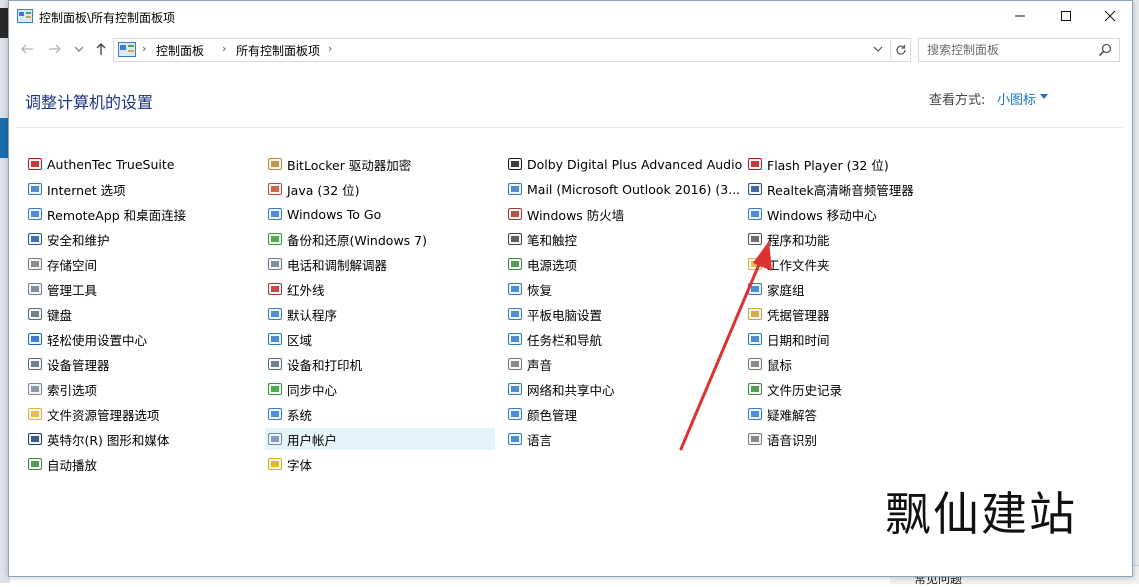 The height and width of the screenshot is (587, 1139). I want to click on breadcrumb-all-items: 所有控制面板项, so click(278, 50).